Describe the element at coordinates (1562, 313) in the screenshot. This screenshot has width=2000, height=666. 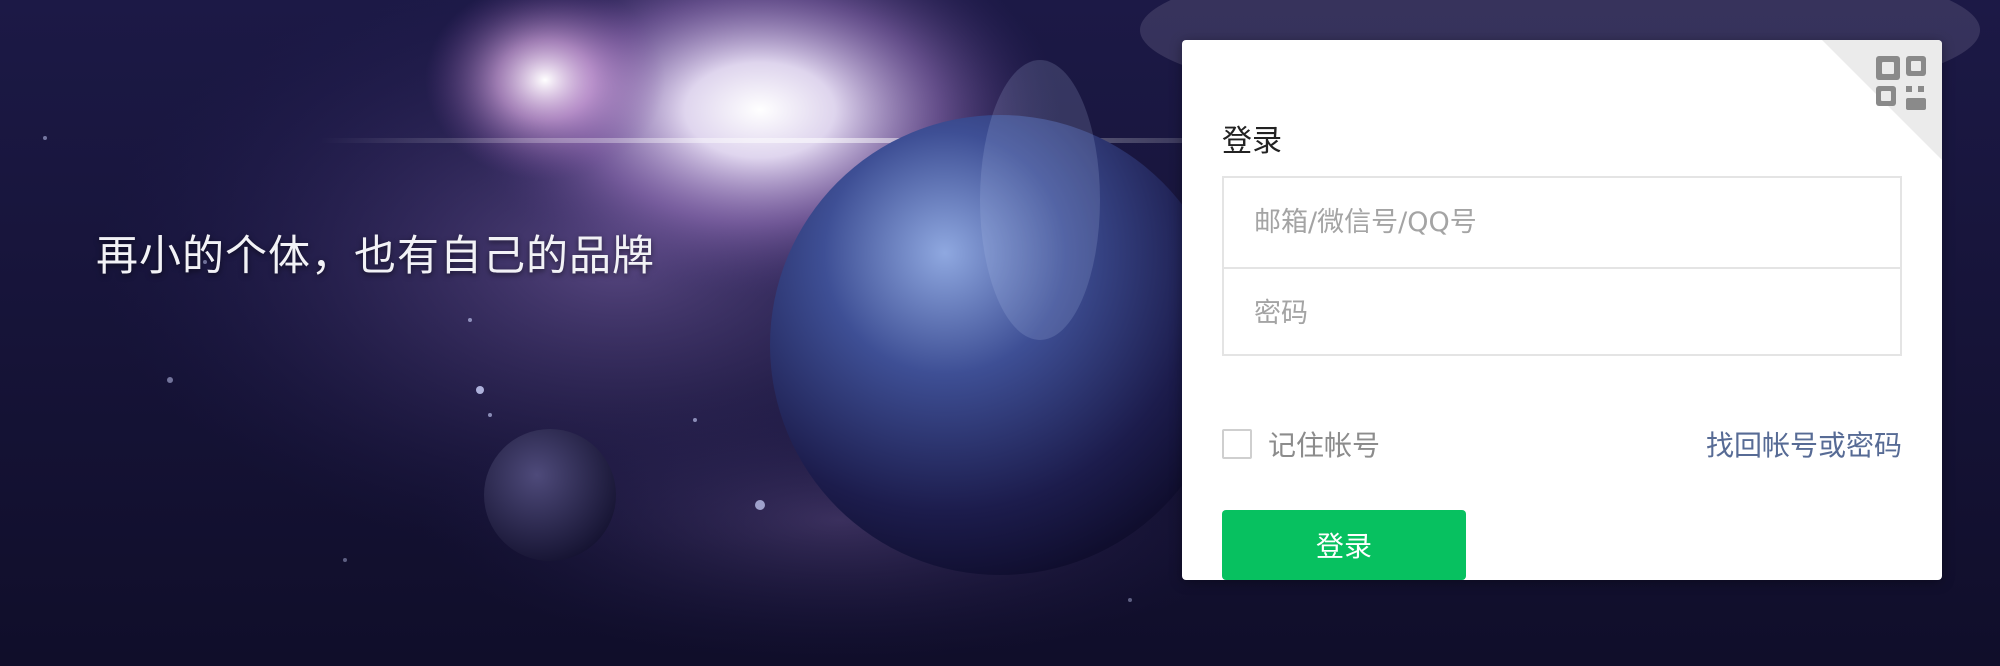
I see `password-input` at that location.